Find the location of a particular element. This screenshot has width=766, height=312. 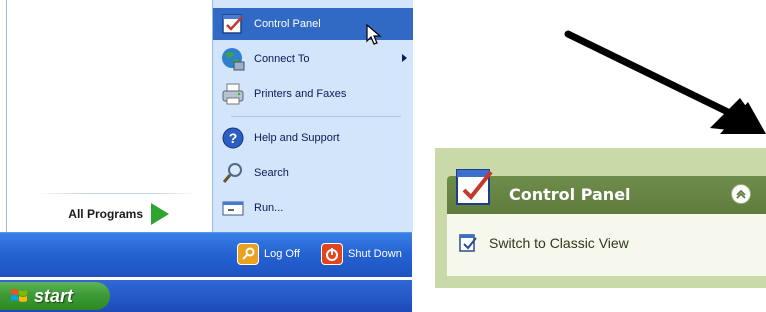

all-programs-button: All Programs is located at coordinates (123, 214).